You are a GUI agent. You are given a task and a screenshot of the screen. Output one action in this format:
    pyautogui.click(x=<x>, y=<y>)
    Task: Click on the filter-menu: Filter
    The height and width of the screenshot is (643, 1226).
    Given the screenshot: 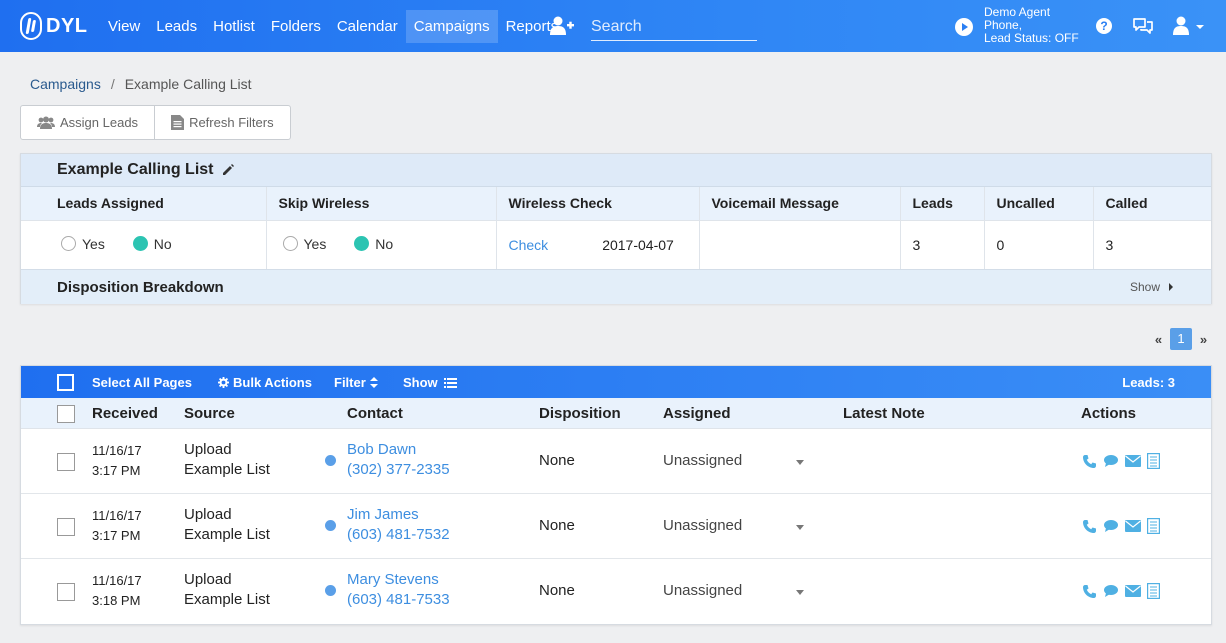 What is the action you would take?
    pyautogui.click(x=356, y=382)
    